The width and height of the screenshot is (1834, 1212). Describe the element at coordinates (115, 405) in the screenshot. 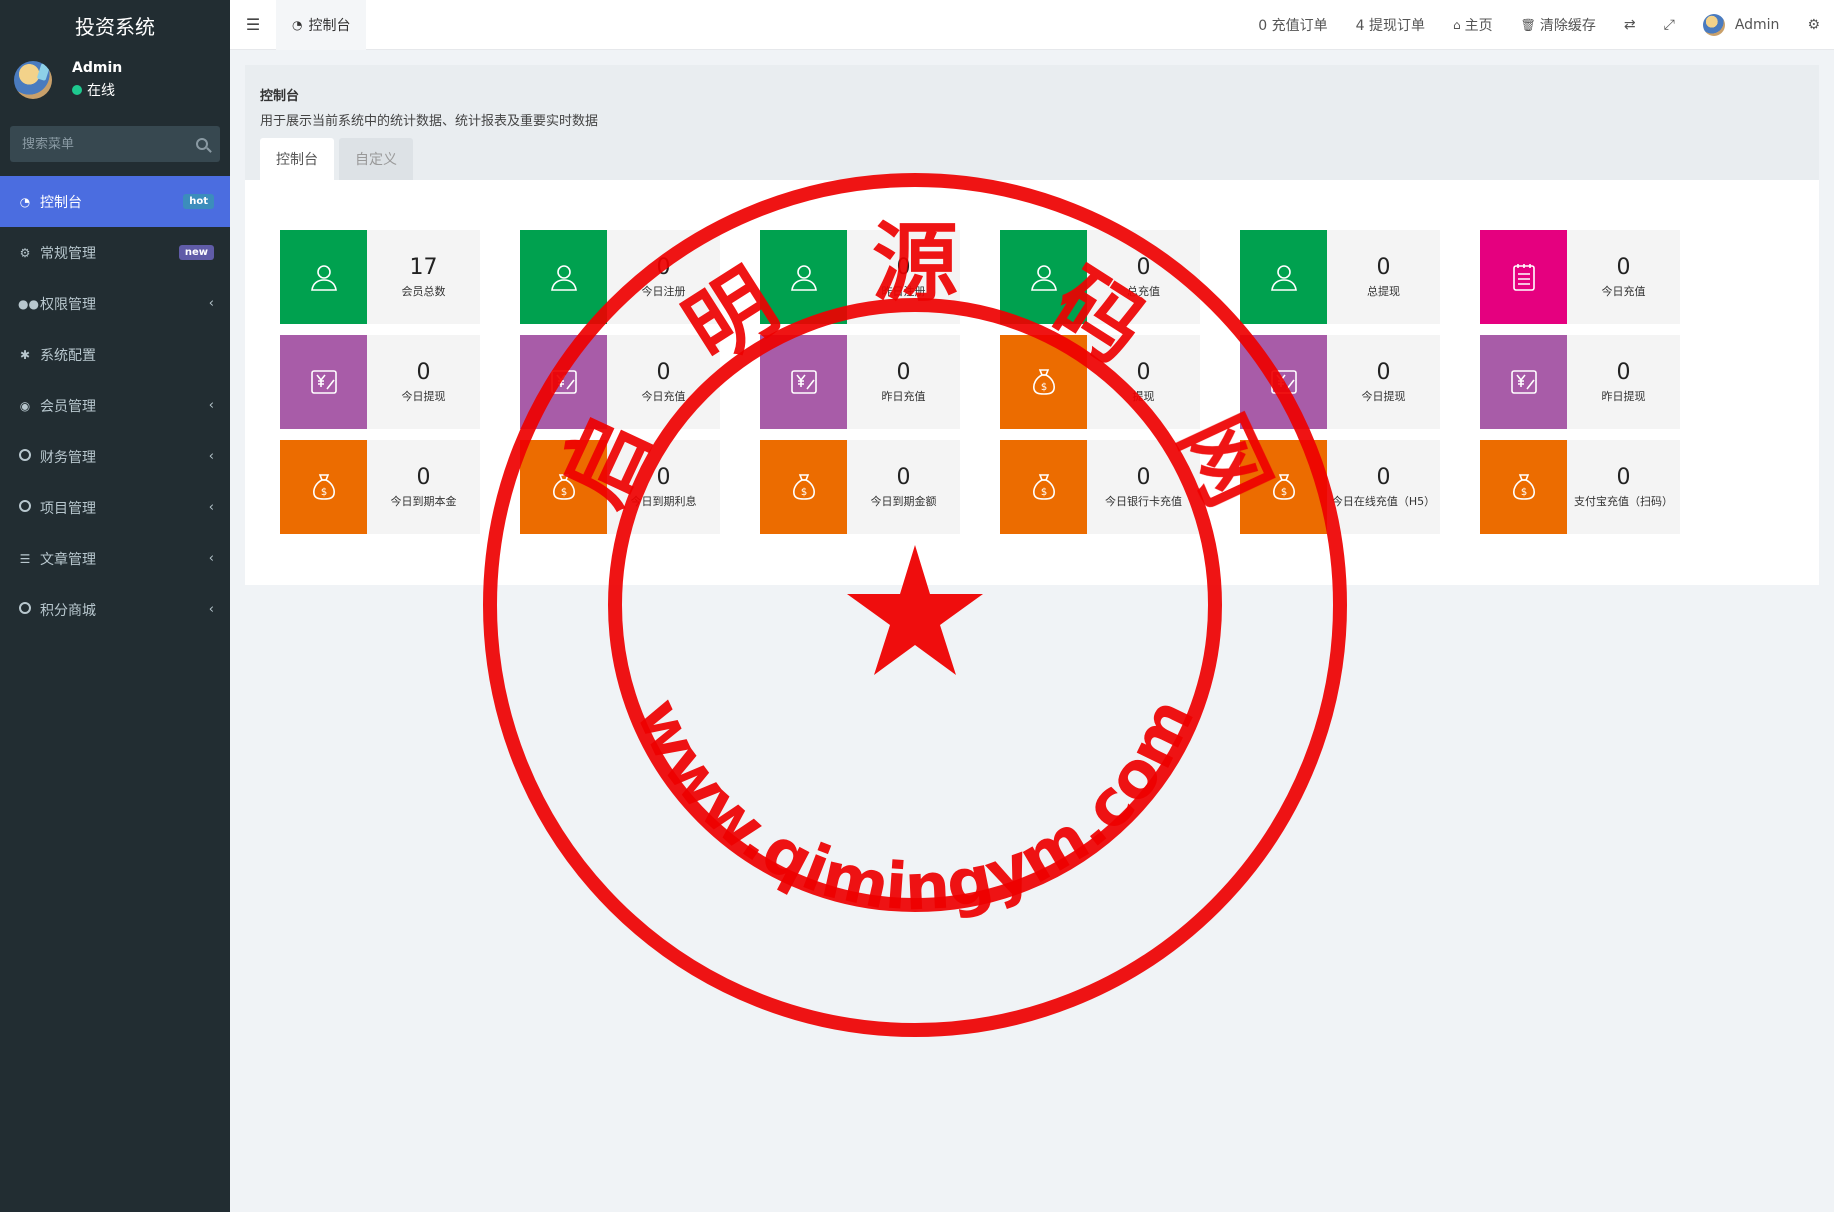

I see `sidebar-item-members: ◉ 会员管理 ‹` at that location.